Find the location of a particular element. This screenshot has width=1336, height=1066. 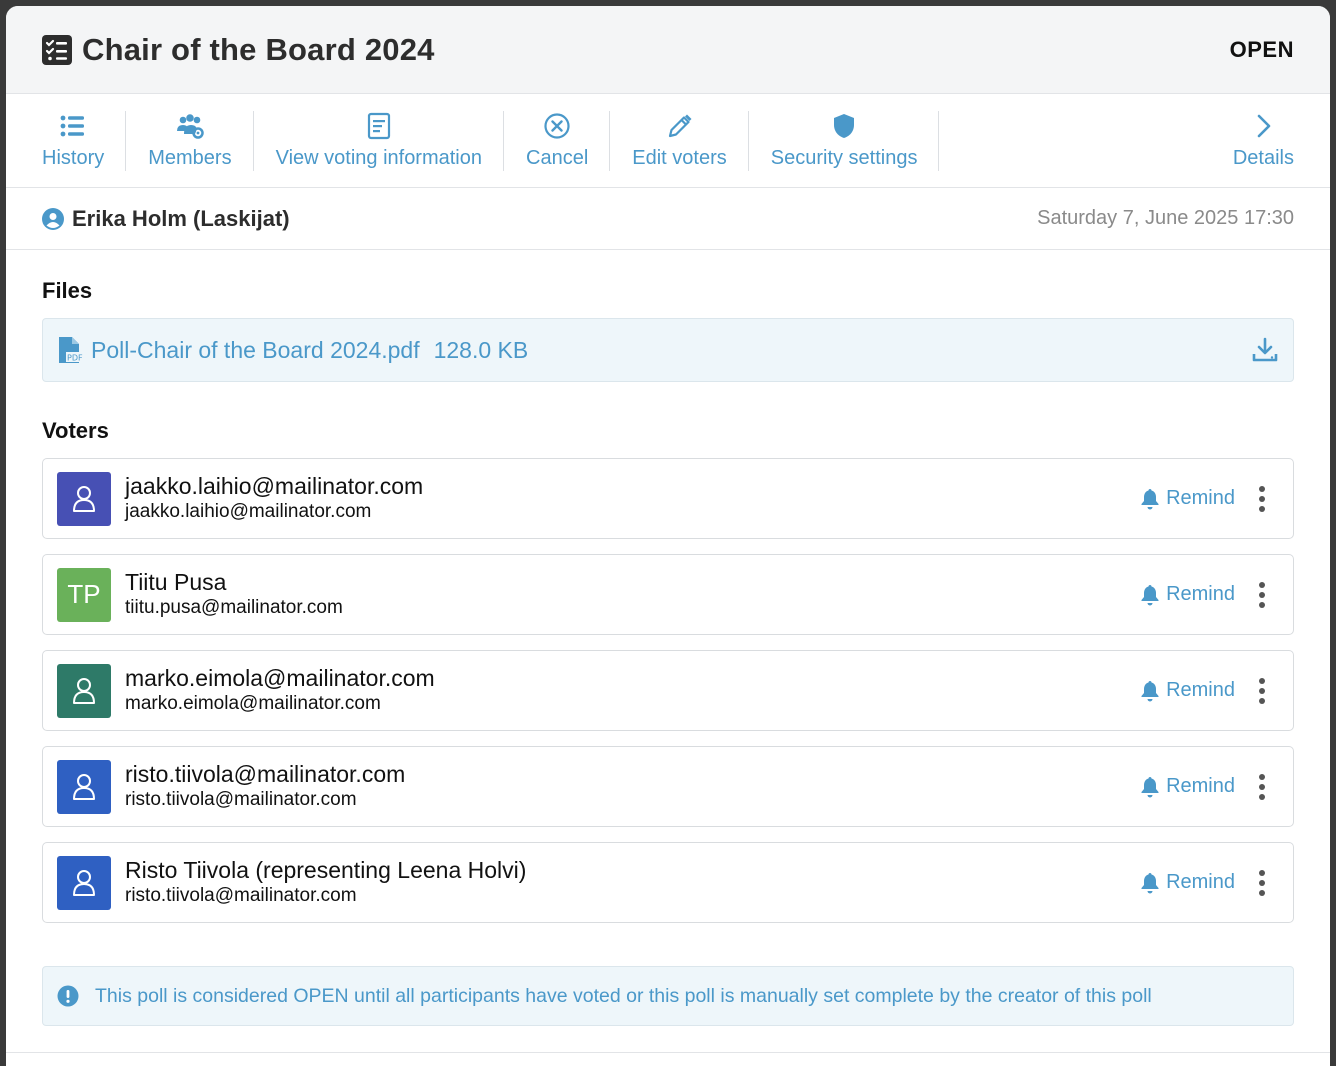

avatar-initials: TP is located at coordinates (84, 594).